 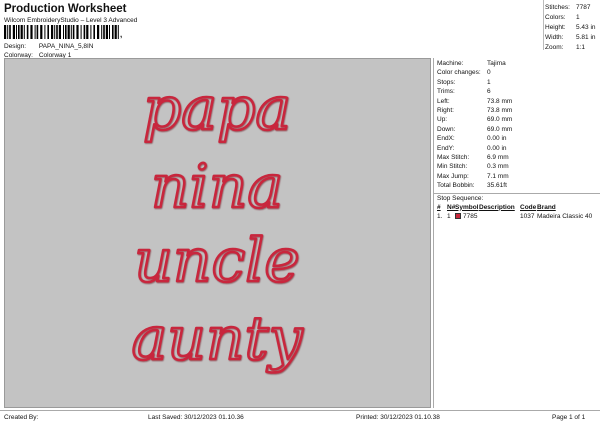 What do you see at coordinates (586, 37) in the screenshot?
I see `summary-value: 5.81 in` at bounding box center [586, 37].